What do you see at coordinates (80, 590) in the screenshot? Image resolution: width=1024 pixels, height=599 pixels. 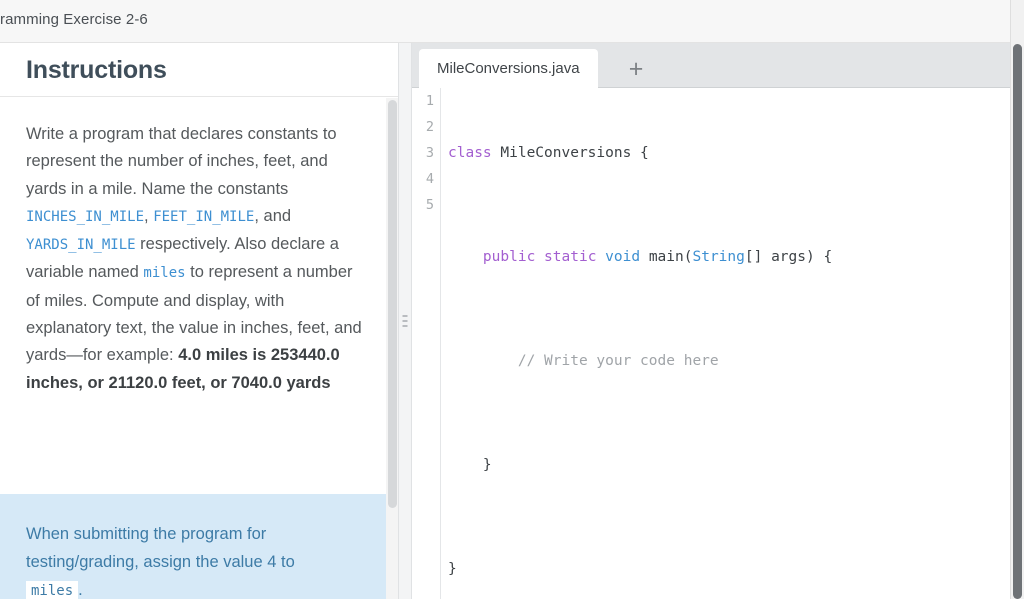 I see `note-text-after: .` at bounding box center [80, 590].